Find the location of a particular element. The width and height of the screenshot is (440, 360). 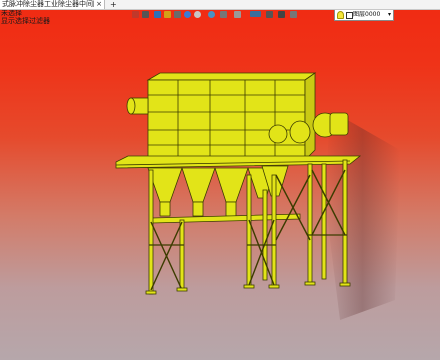

orbit-icon is located at coordinates (135, 14).